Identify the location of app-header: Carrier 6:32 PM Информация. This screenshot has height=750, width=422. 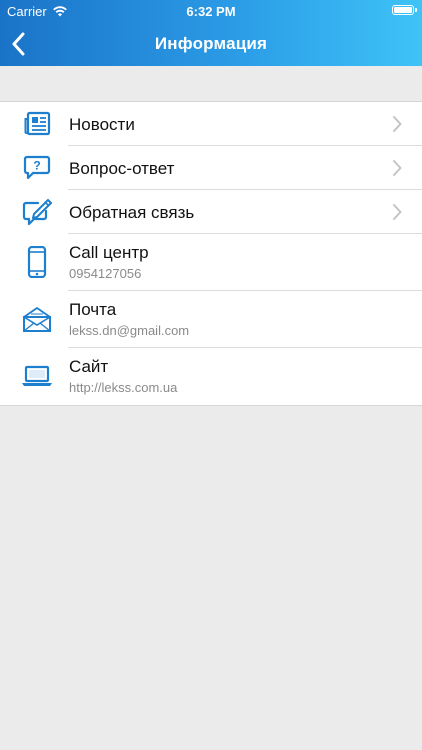
(211, 33).